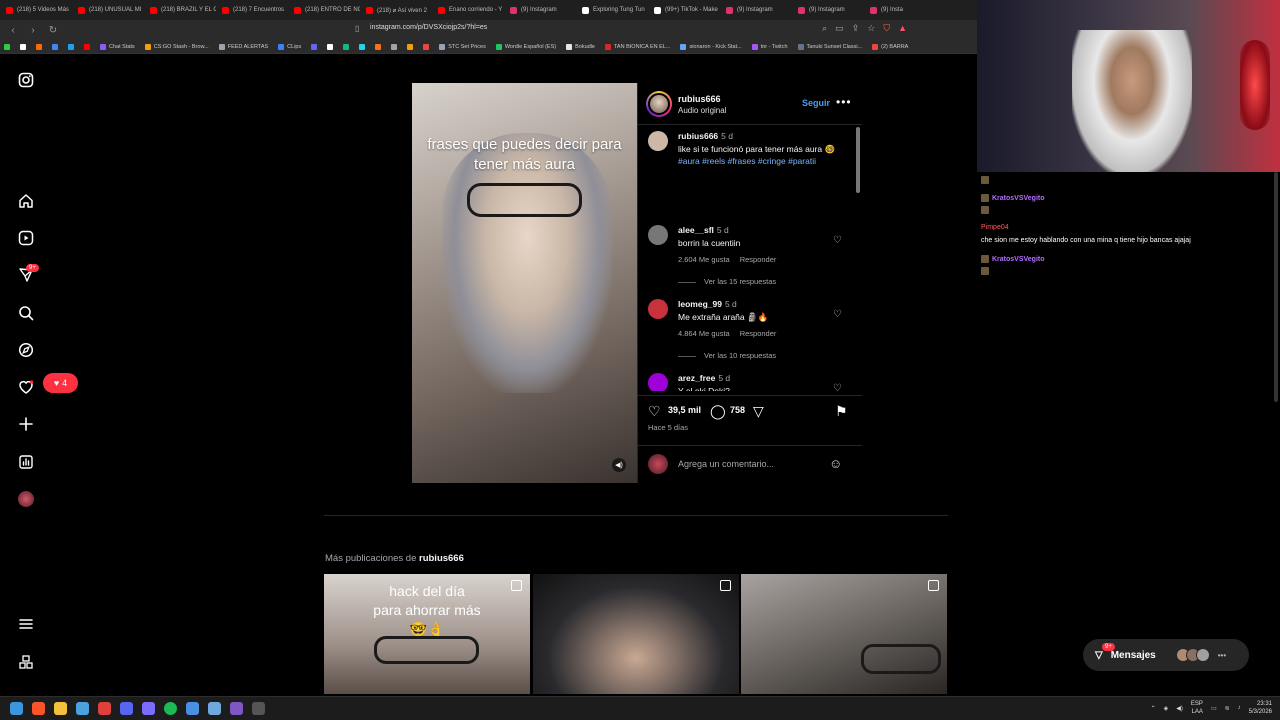  What do you see at coordinates (580, 46) in the screenshot?
I see `bookmark-item: Bokudle` at bounding box center [580, 46].